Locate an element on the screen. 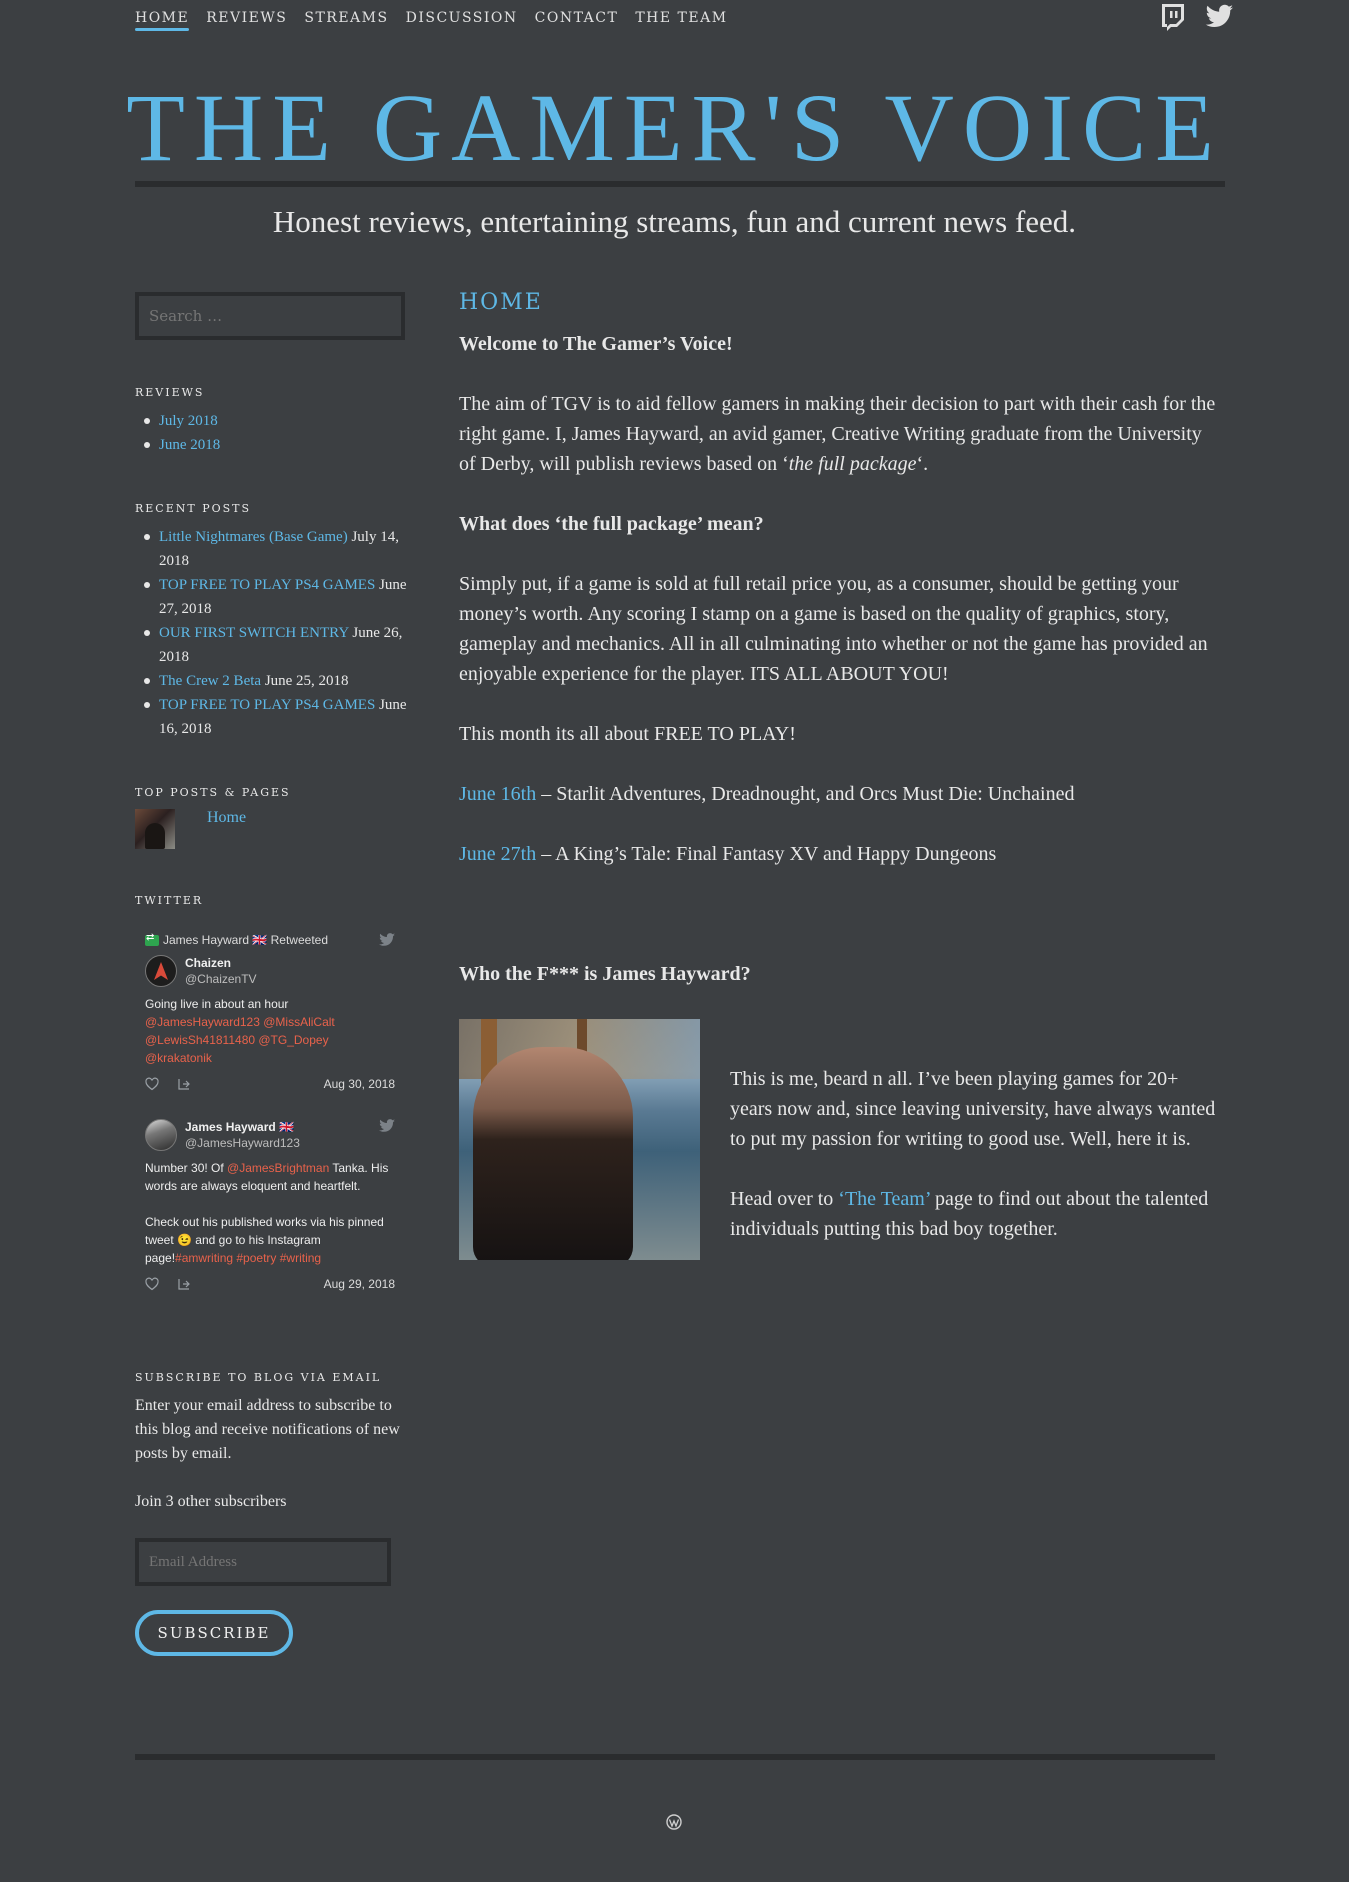 Image resolution: width=1349 pixels, height=1882 pixels. subscriber-count: Join 3 other subscribers is located at coordinates (211, 1501).